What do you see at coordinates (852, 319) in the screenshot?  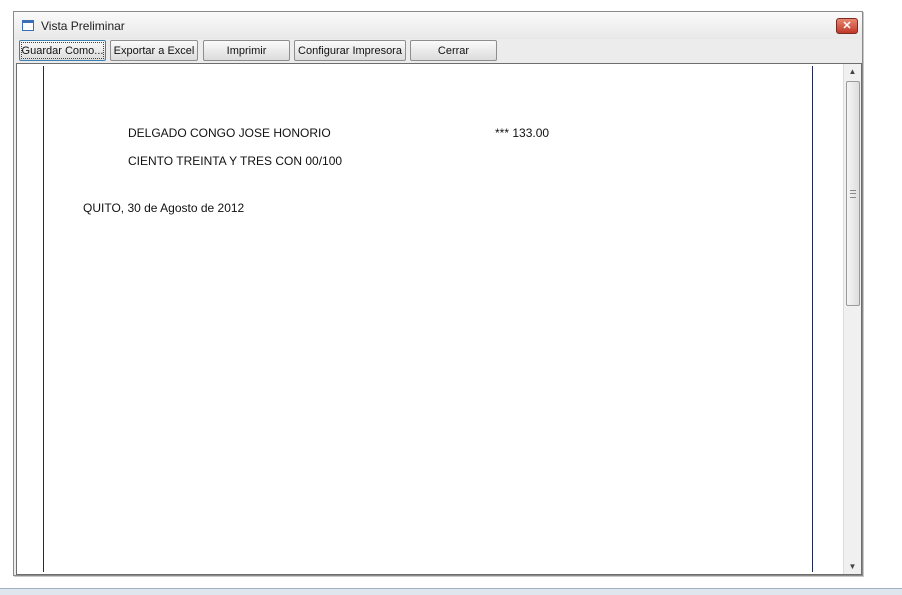 I see `vertical-scrollbar: ▲ ▼` at bounding box center [852, 319].